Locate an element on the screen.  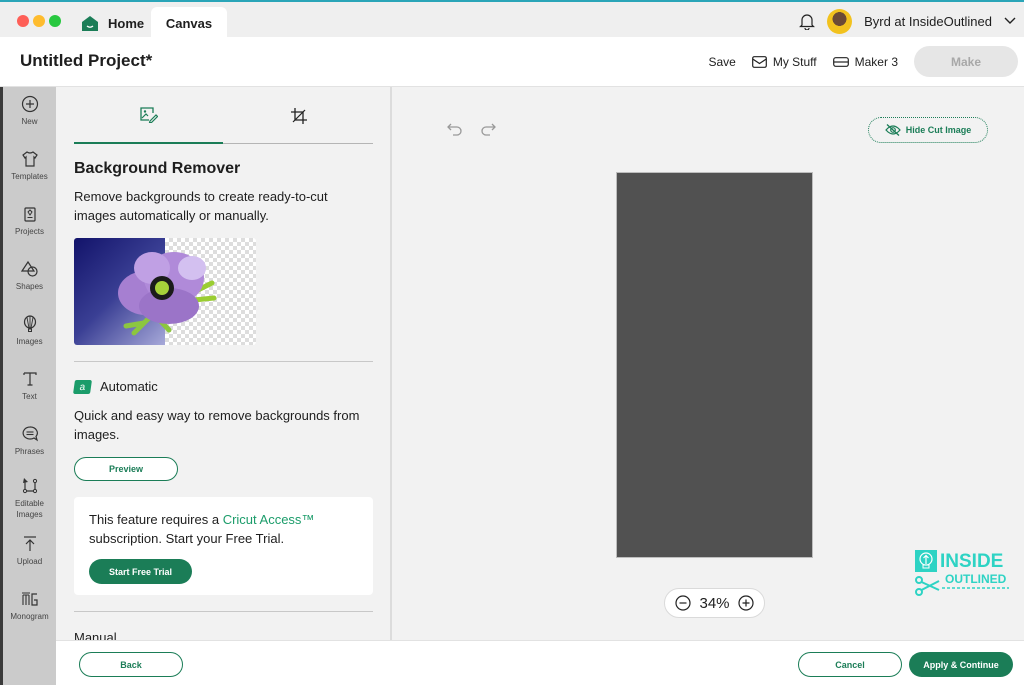
my-stuff-button: My Stuff is located at coordinates (784, 61).